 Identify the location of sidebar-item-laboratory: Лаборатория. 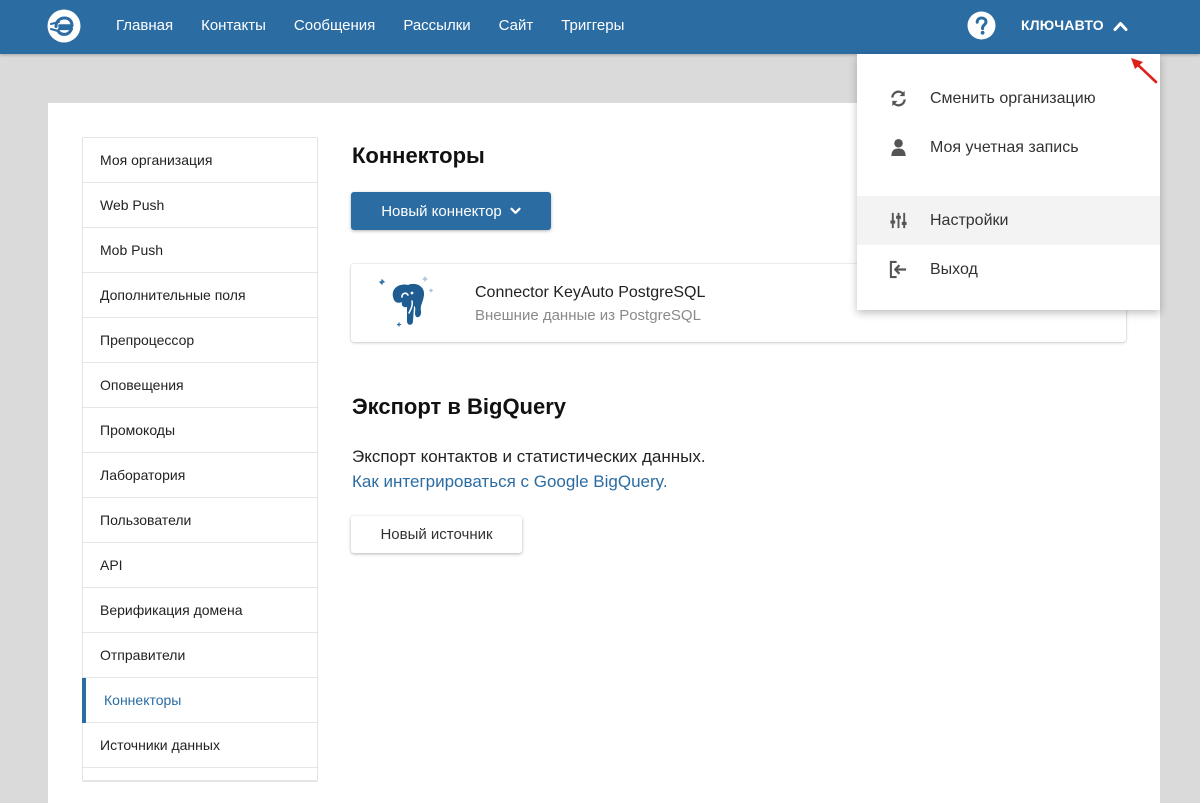
(200, 475).